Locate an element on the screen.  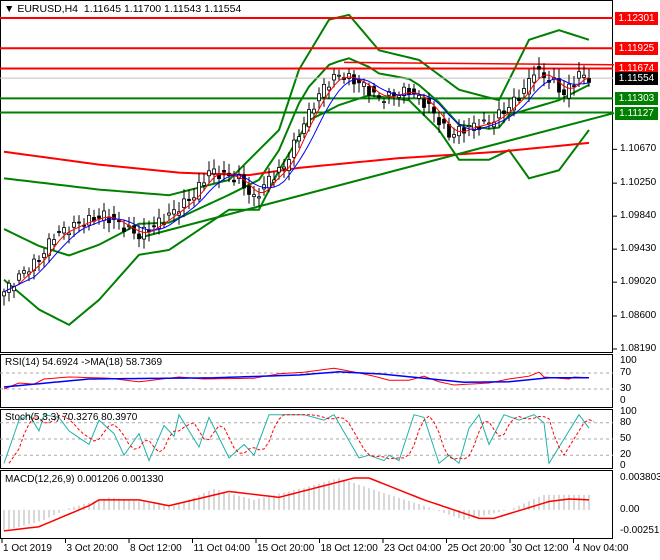
dropdown-triangle-icon: ▼ is located at coordinates (9, 9).